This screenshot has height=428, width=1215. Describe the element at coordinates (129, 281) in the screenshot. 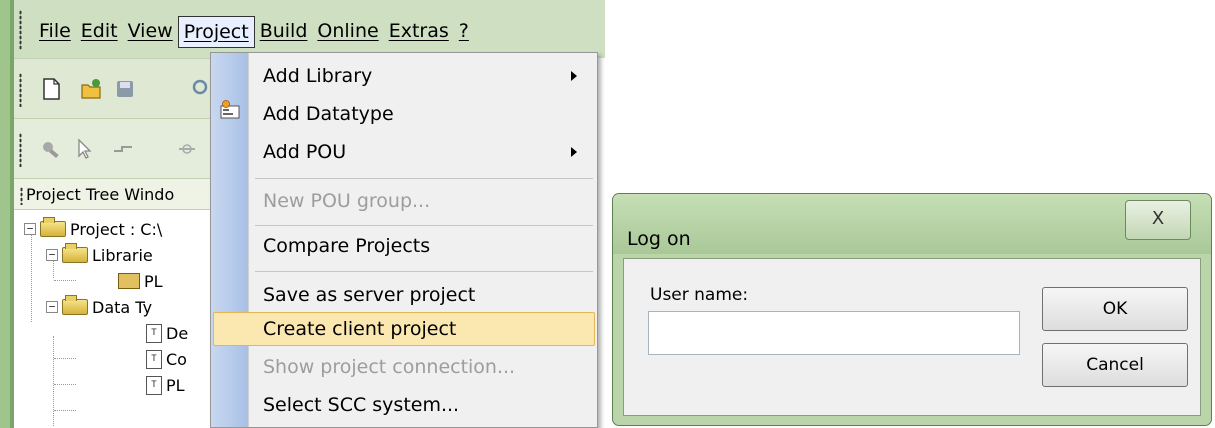

I see `library-icon` at that location.